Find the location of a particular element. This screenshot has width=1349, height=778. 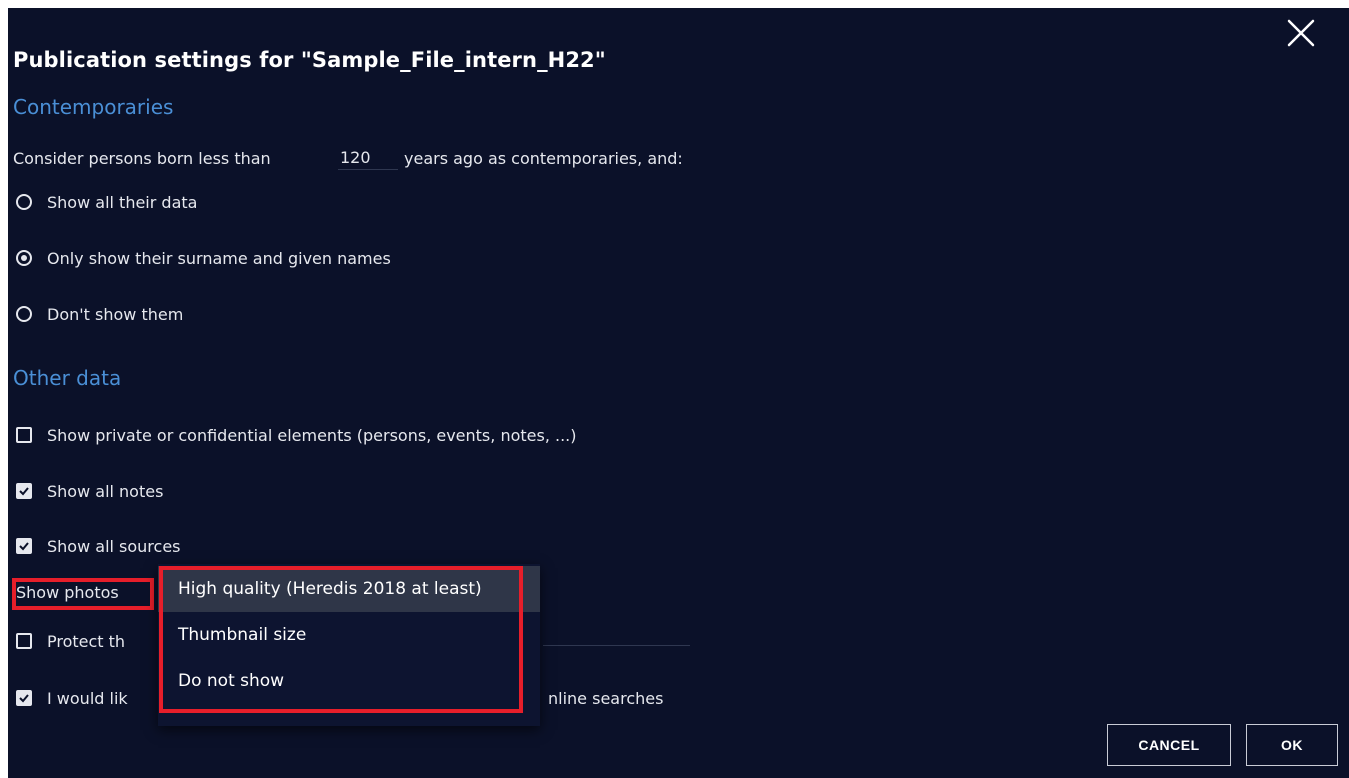

ok-button: OK is located at coordinates (1292, 745).